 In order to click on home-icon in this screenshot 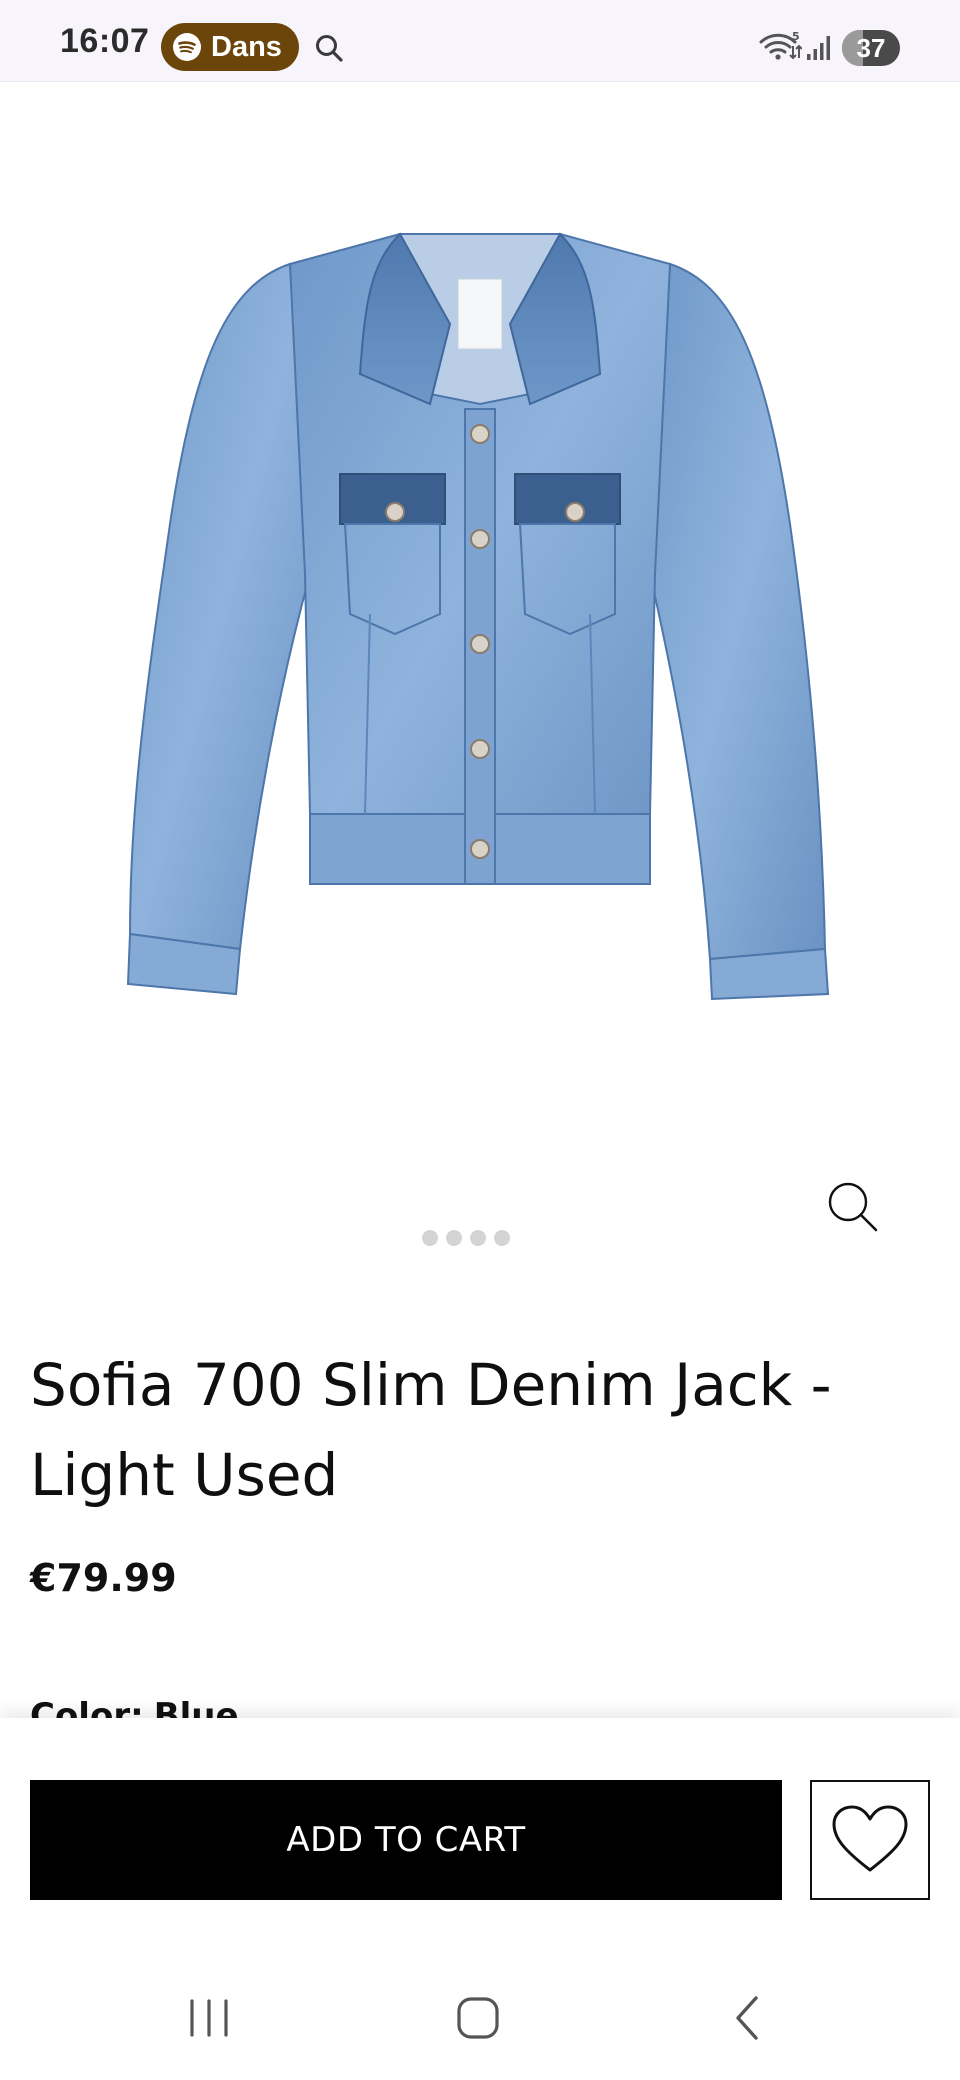, I will do `click(478, 2018)`.